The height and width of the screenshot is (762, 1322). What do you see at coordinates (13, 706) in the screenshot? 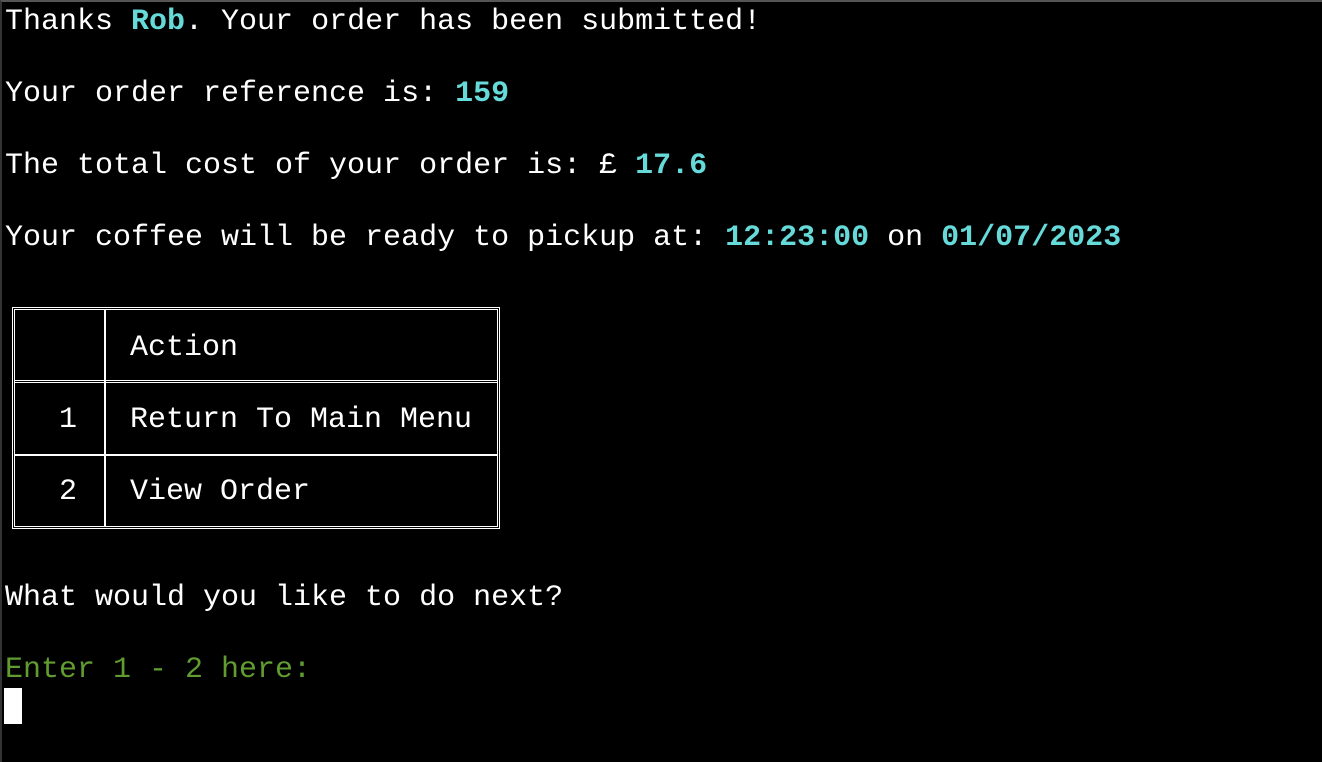
I see `terminal-input-cursor` at bounding box center [13, 706].